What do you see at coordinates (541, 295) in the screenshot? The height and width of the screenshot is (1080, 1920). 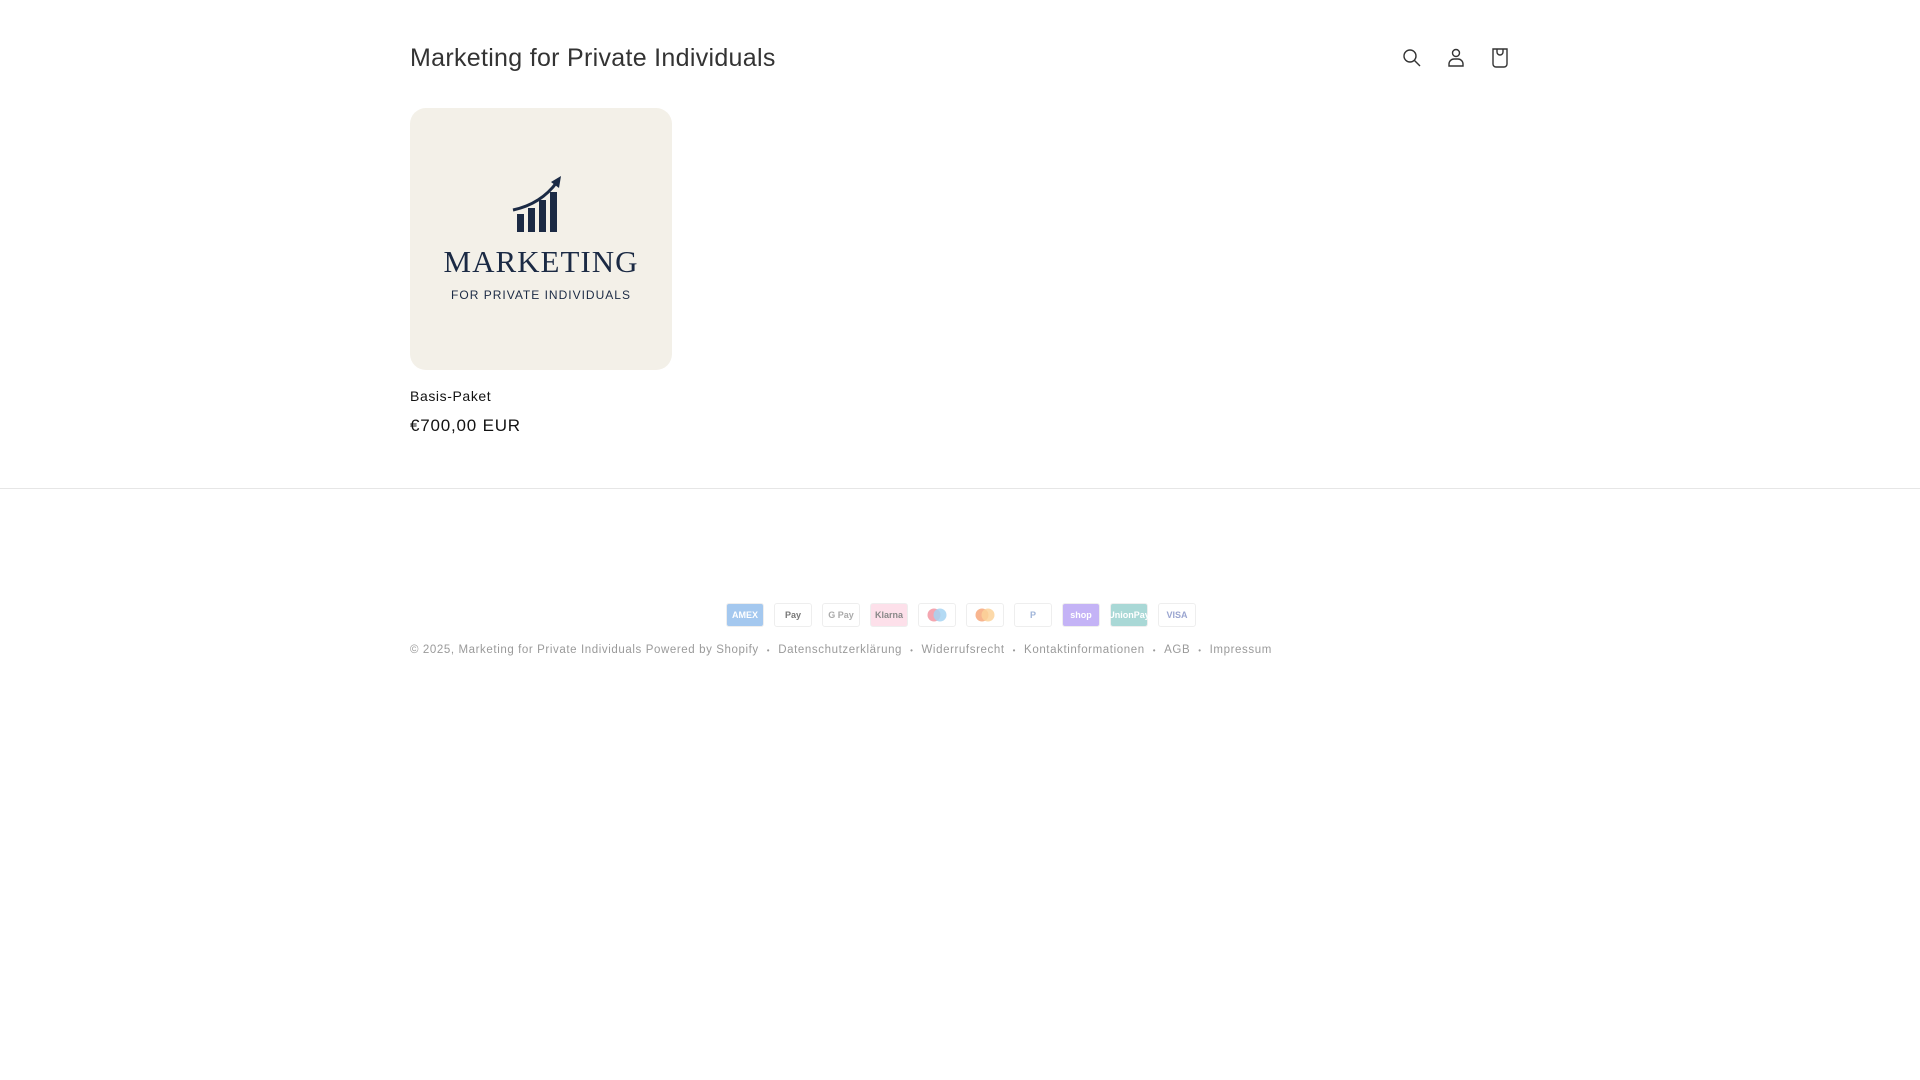 I see `logo-subtitle: FOR PRIVATE INDIVIDUALS` at bounding box center [541, 295].